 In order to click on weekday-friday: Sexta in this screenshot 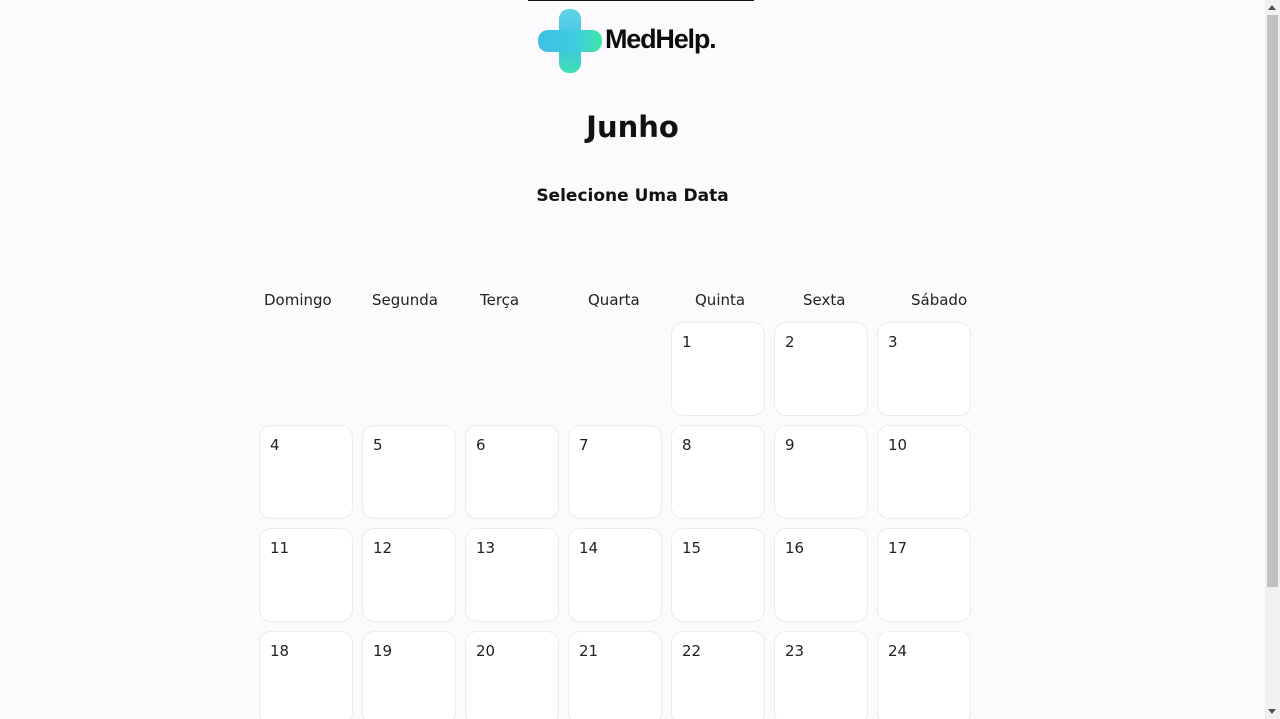, I will do `click(824, 300)`.